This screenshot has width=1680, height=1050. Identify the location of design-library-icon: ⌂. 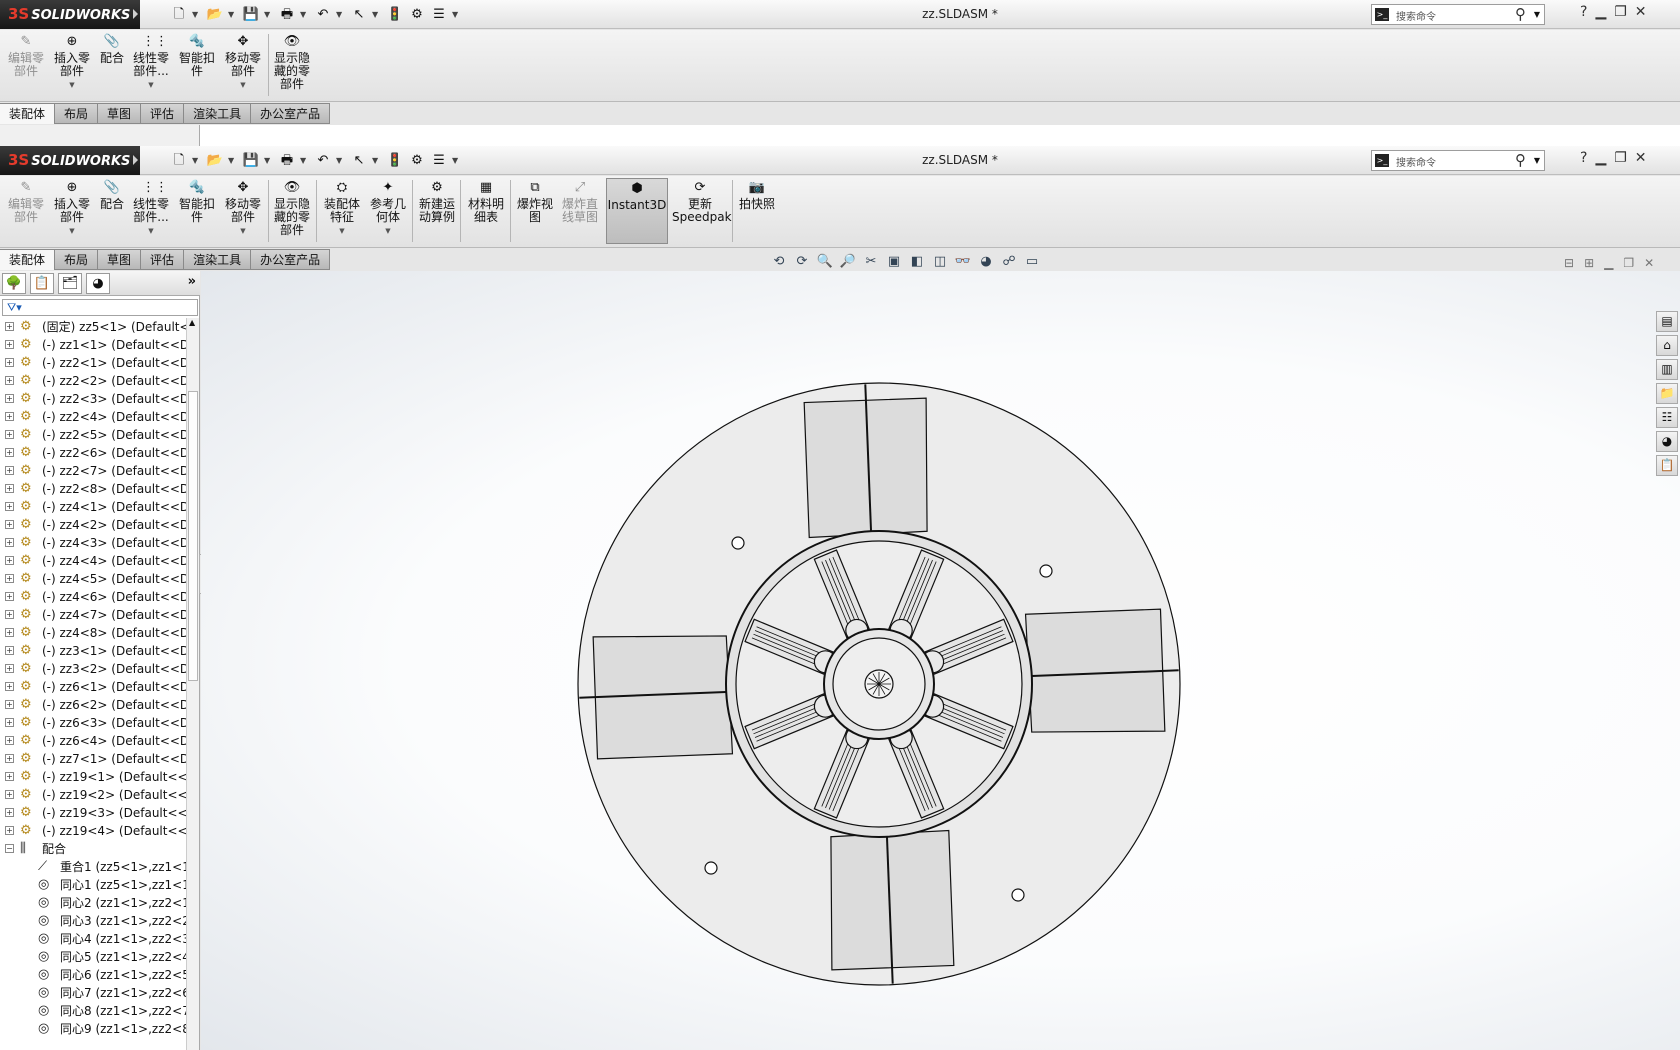
(1667, 345).